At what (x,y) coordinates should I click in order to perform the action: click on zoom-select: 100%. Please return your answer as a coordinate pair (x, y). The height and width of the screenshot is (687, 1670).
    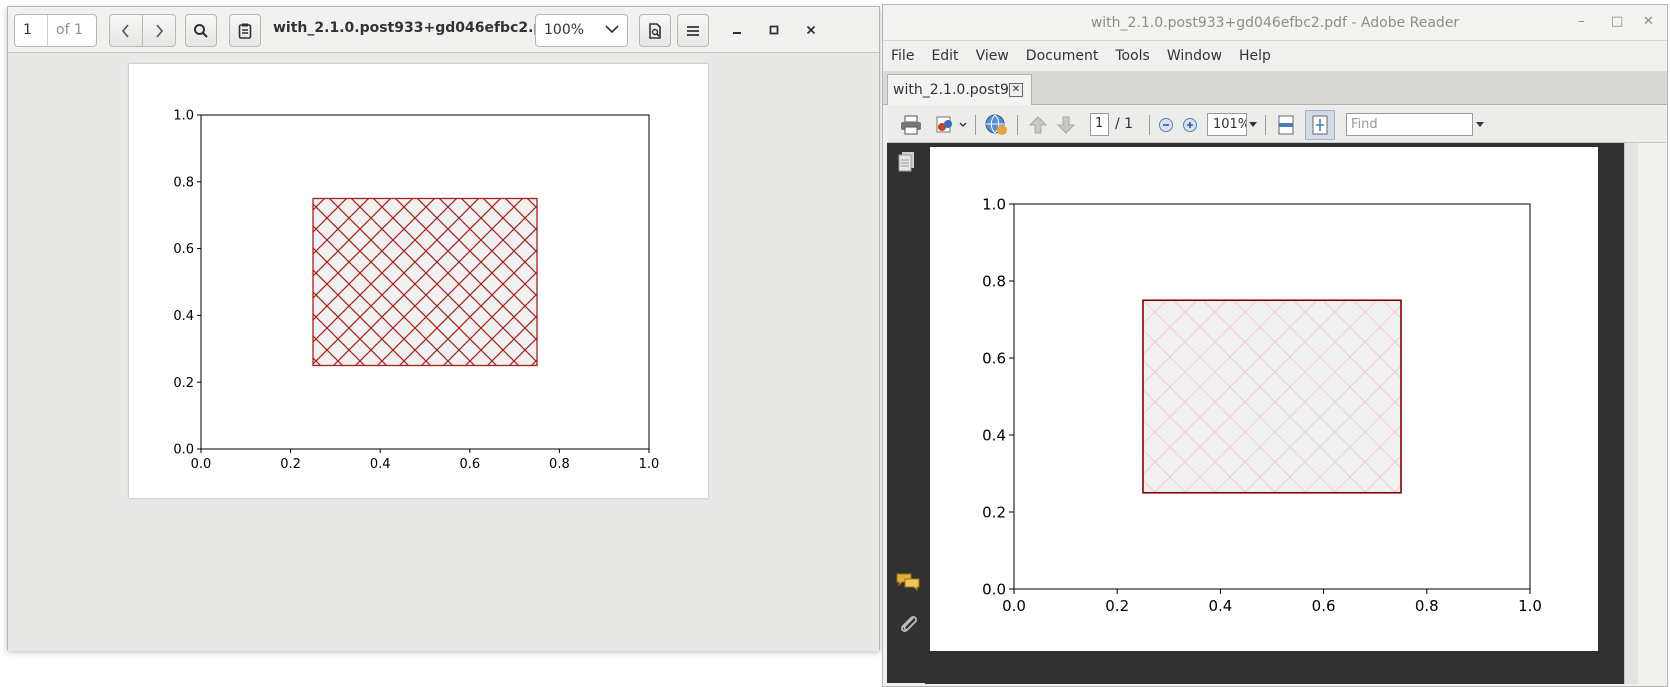
    Looking at the image, I should click on (581, 30).